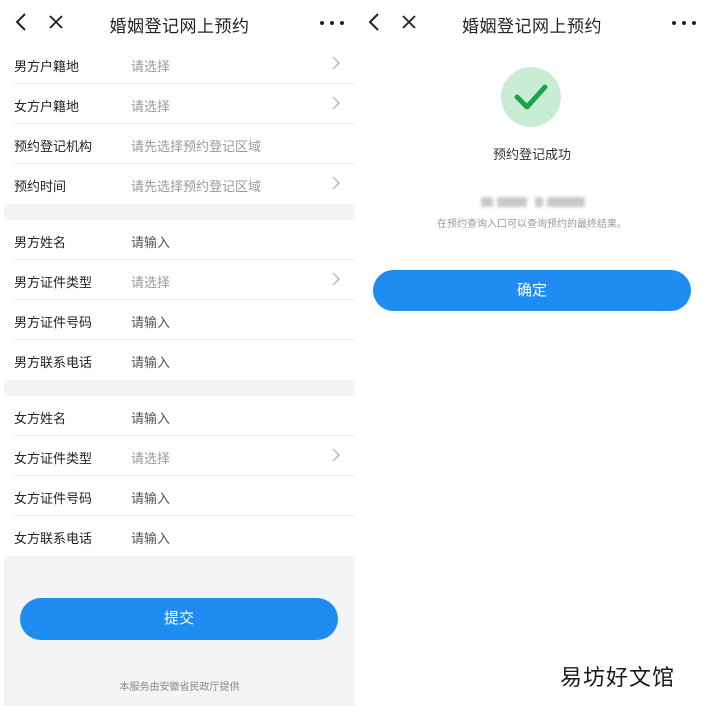 This screenshot has height=706, width=707. What do you see at coordinates (47, 106) in the screenshot?
I see `field-label: 女方户籍地` at bounding box center [47, 106].